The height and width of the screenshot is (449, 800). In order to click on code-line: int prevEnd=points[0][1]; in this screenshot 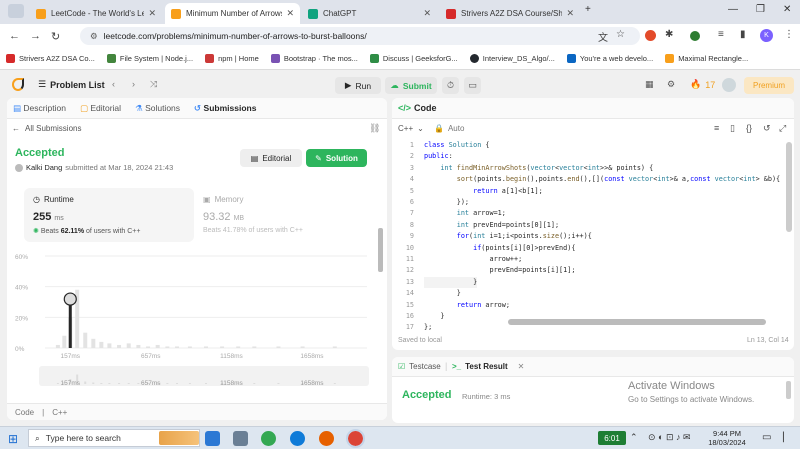, I will do `click(491, 225)`.